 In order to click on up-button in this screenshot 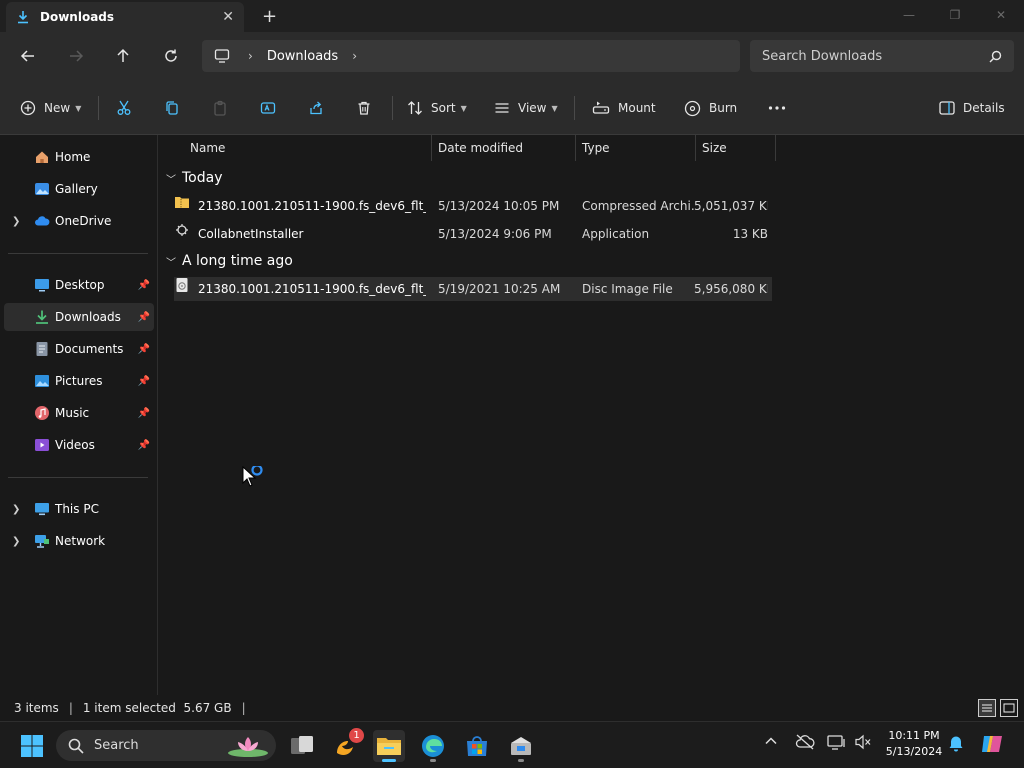, I will do `click(123, 56)`.